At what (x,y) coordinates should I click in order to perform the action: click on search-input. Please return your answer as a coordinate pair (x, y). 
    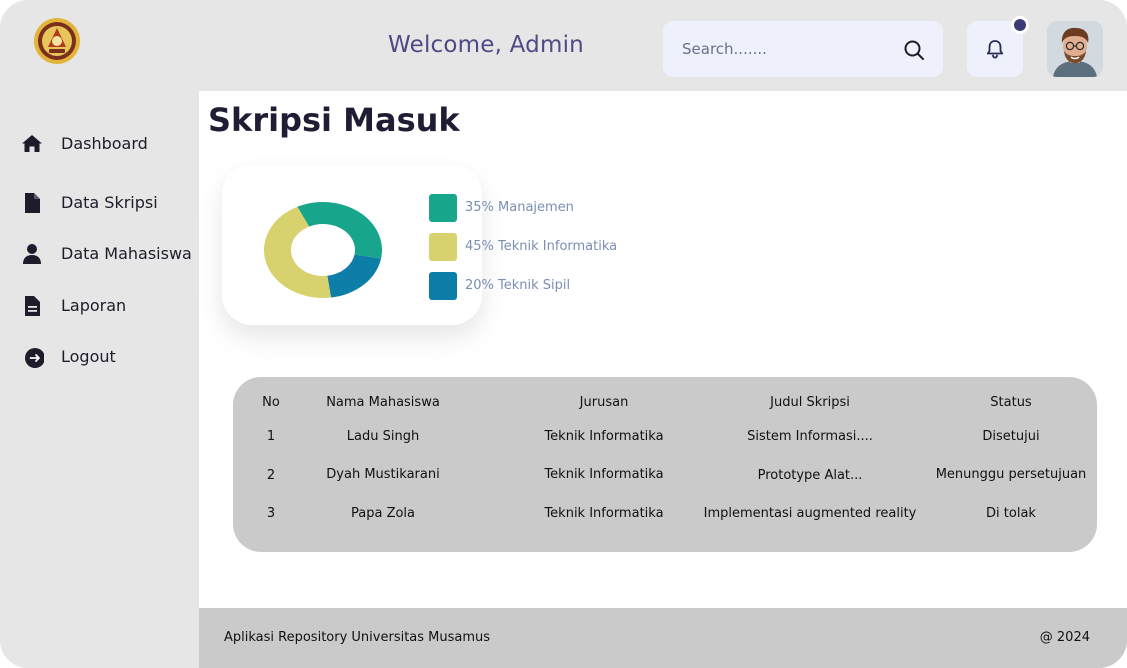
    Looking at the image, I should click on (787, 49).